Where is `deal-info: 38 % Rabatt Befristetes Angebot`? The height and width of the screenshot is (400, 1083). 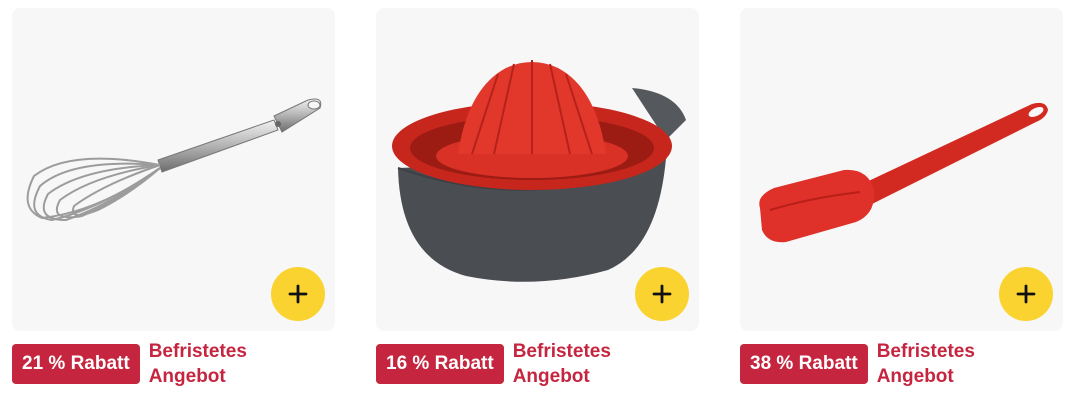 deal-info: 38 % Rabatt Befristetes Angebot is located at coordinates (901, 365).